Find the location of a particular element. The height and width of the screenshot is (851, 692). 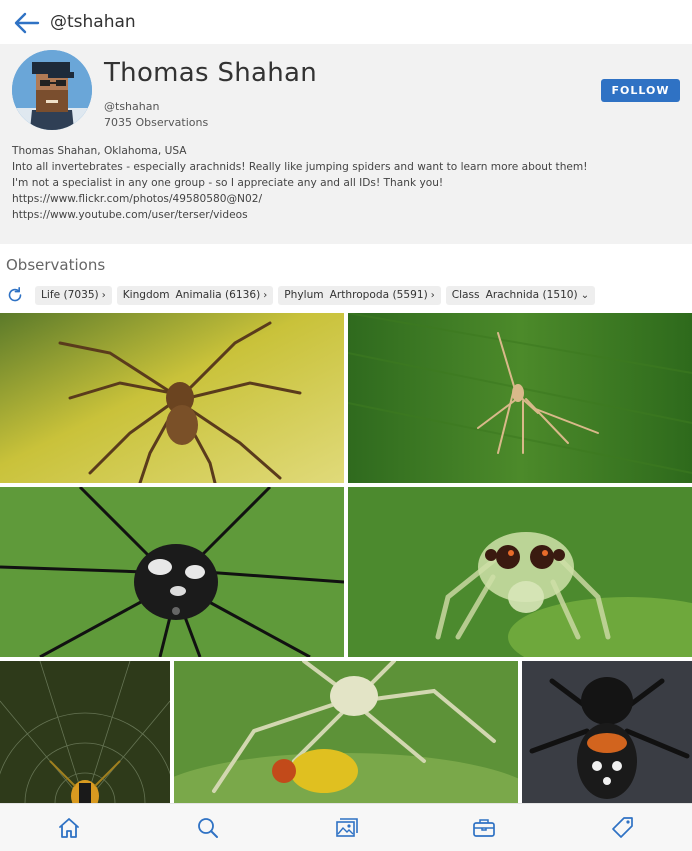

filter-chip-life: Life (7035) › is located at coordinates (73, 295).